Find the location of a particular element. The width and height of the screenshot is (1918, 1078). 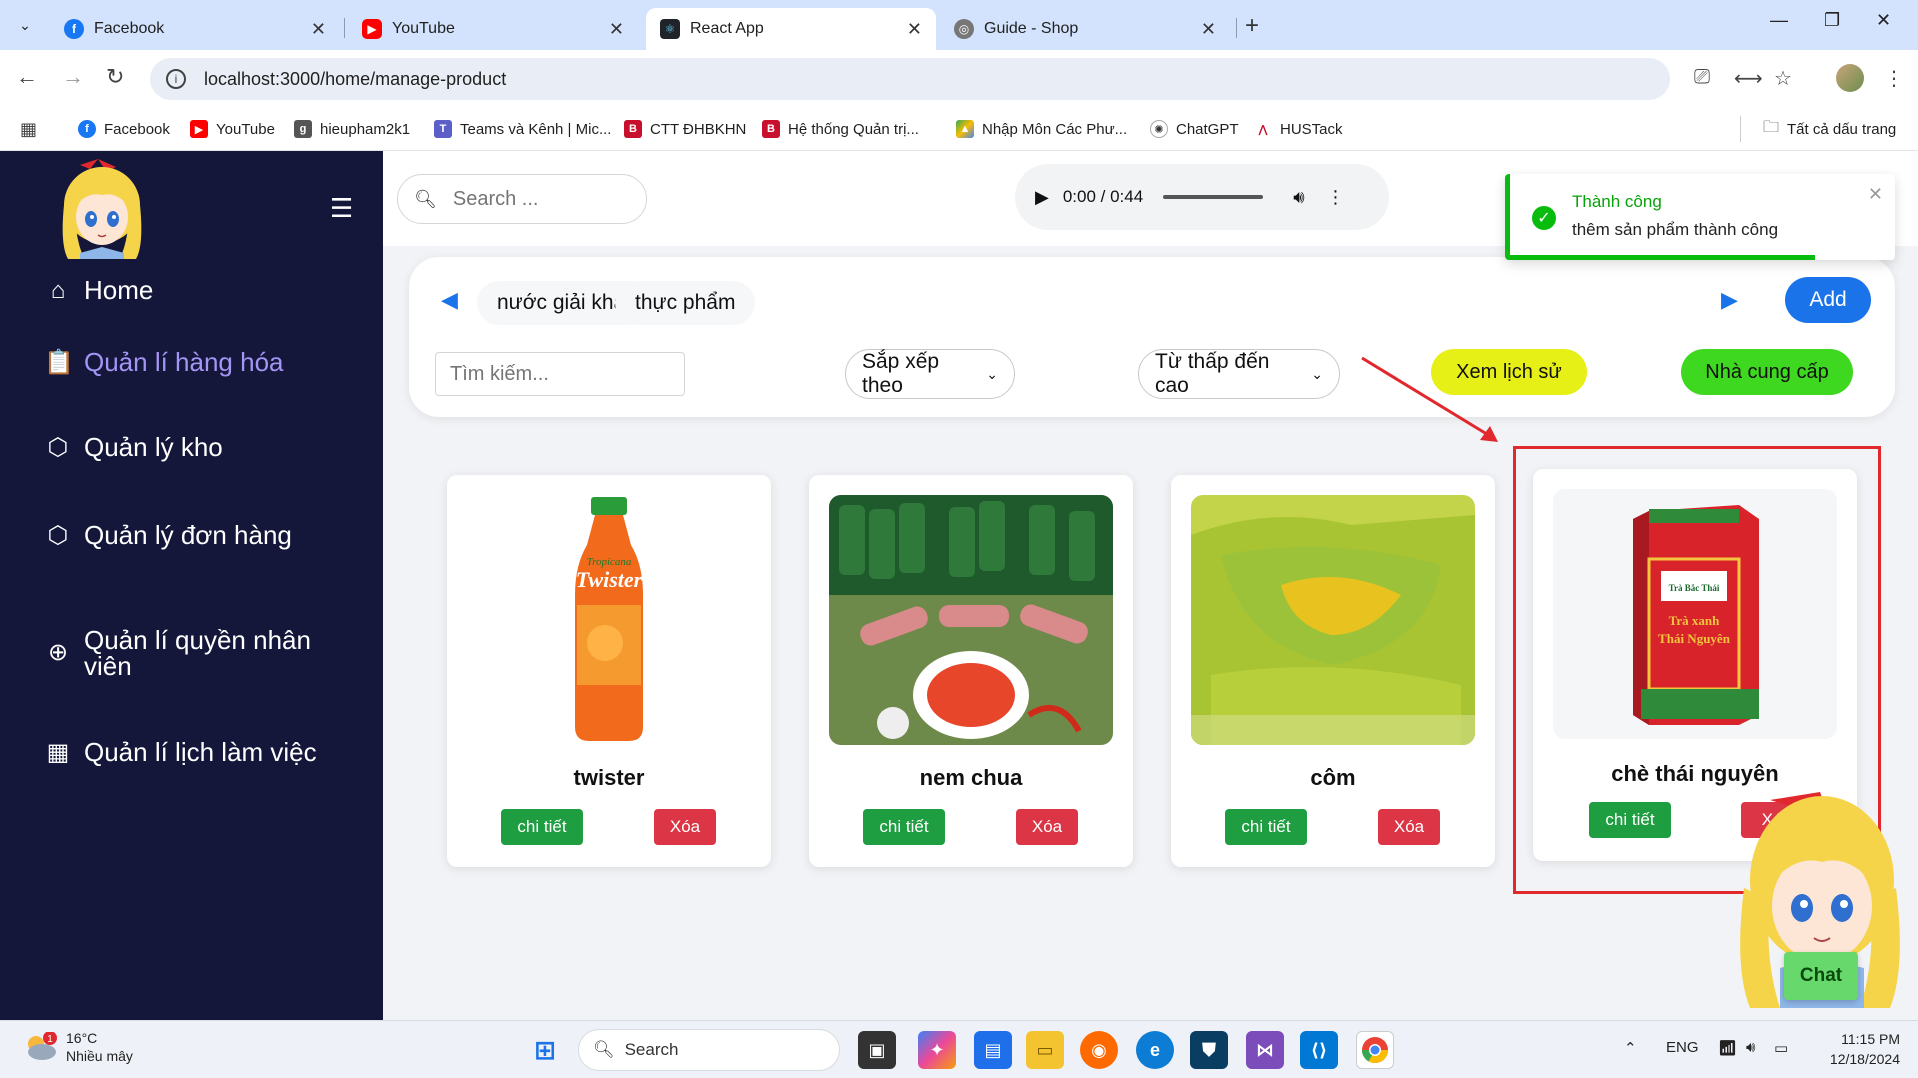

order-select: Từ thấp đến cao ⌄ is located at coordinates (1239, 374).